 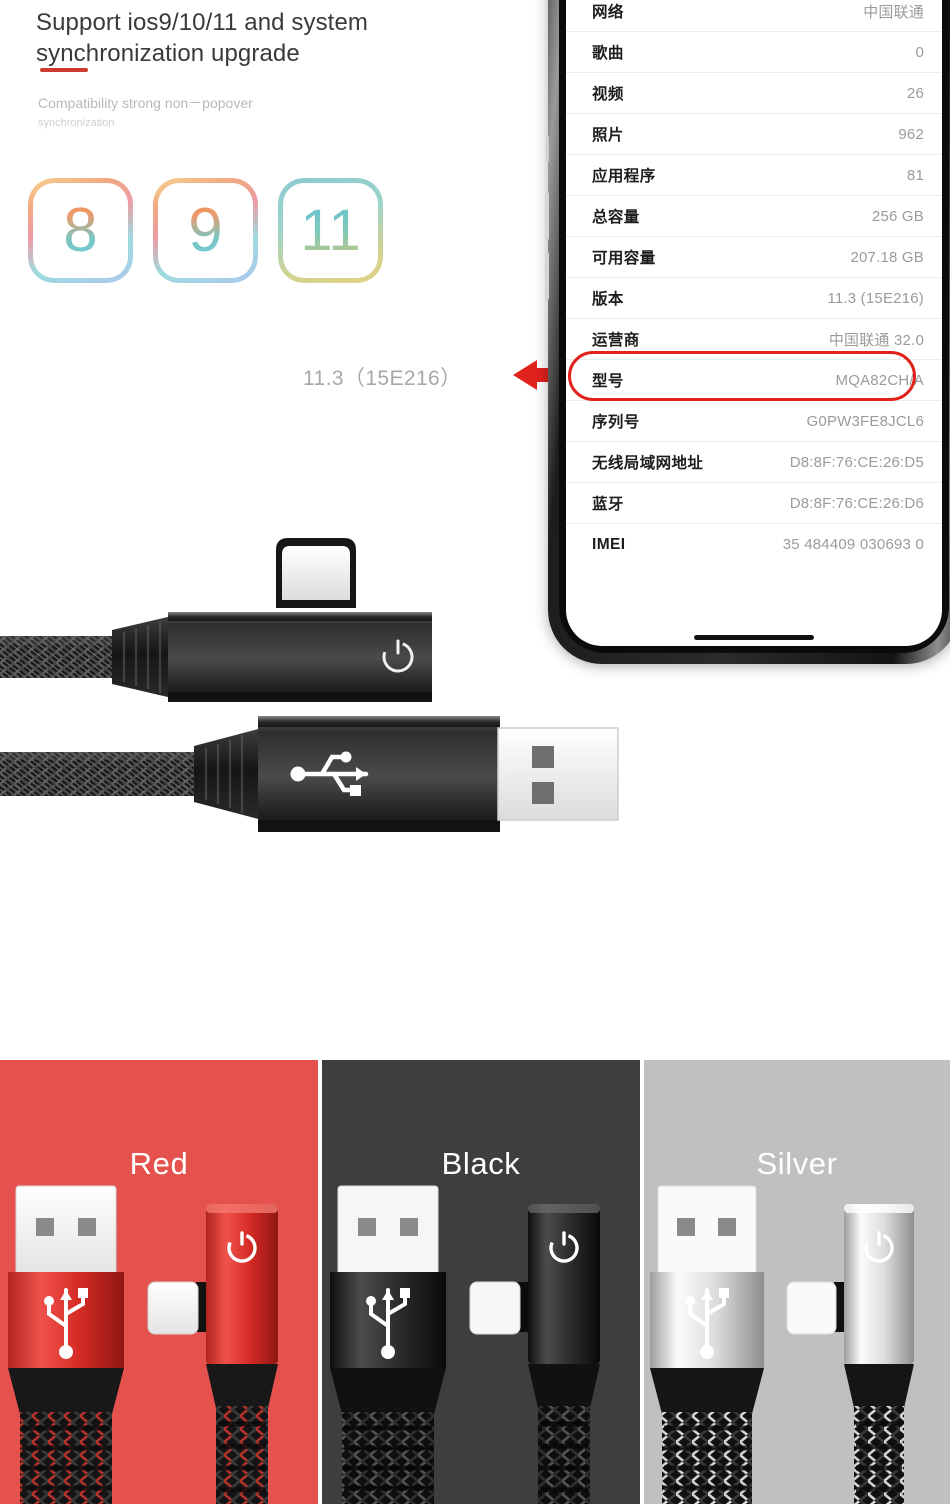 I want to click on ios-badge-11: 11, so click(x=330, y=230).